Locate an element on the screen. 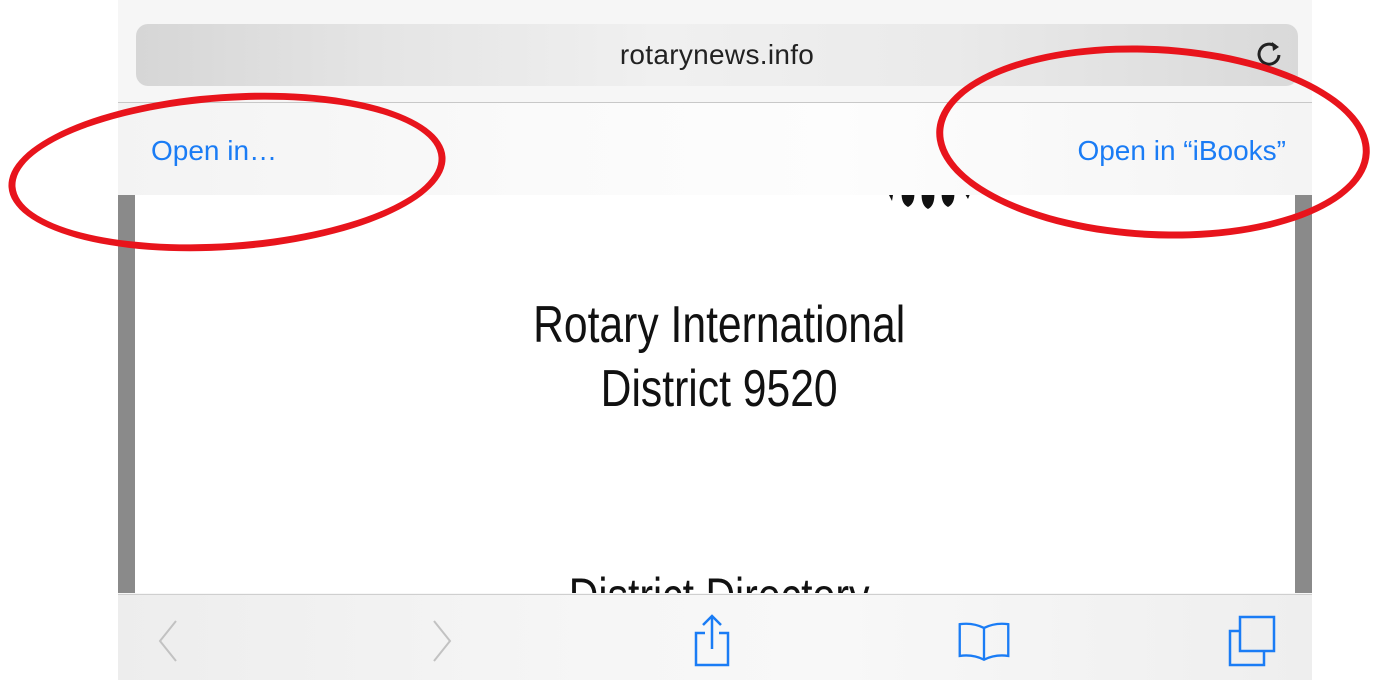 Image resolution: width=1377 pixels, height=680 pixels. back-button is located at coordinates (168, 641).